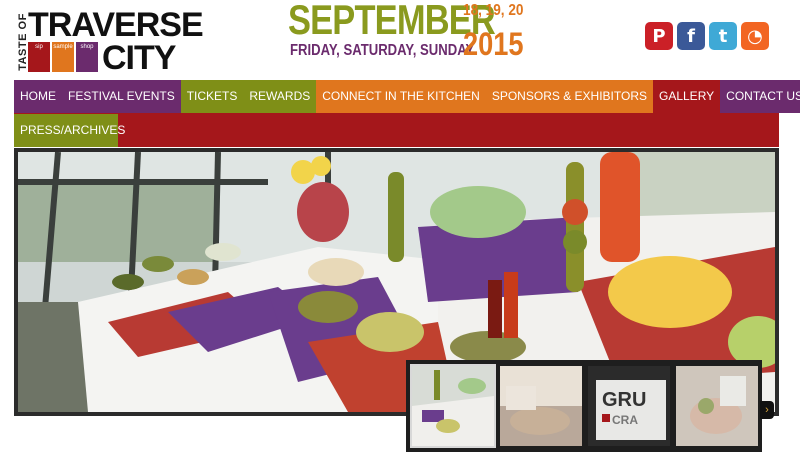 This screenshot has width=800, height=465. Describe the element at coordinates (584, 406) in the screenshot. I see `slideshow-thumbnails: GRU CRA` at that location.